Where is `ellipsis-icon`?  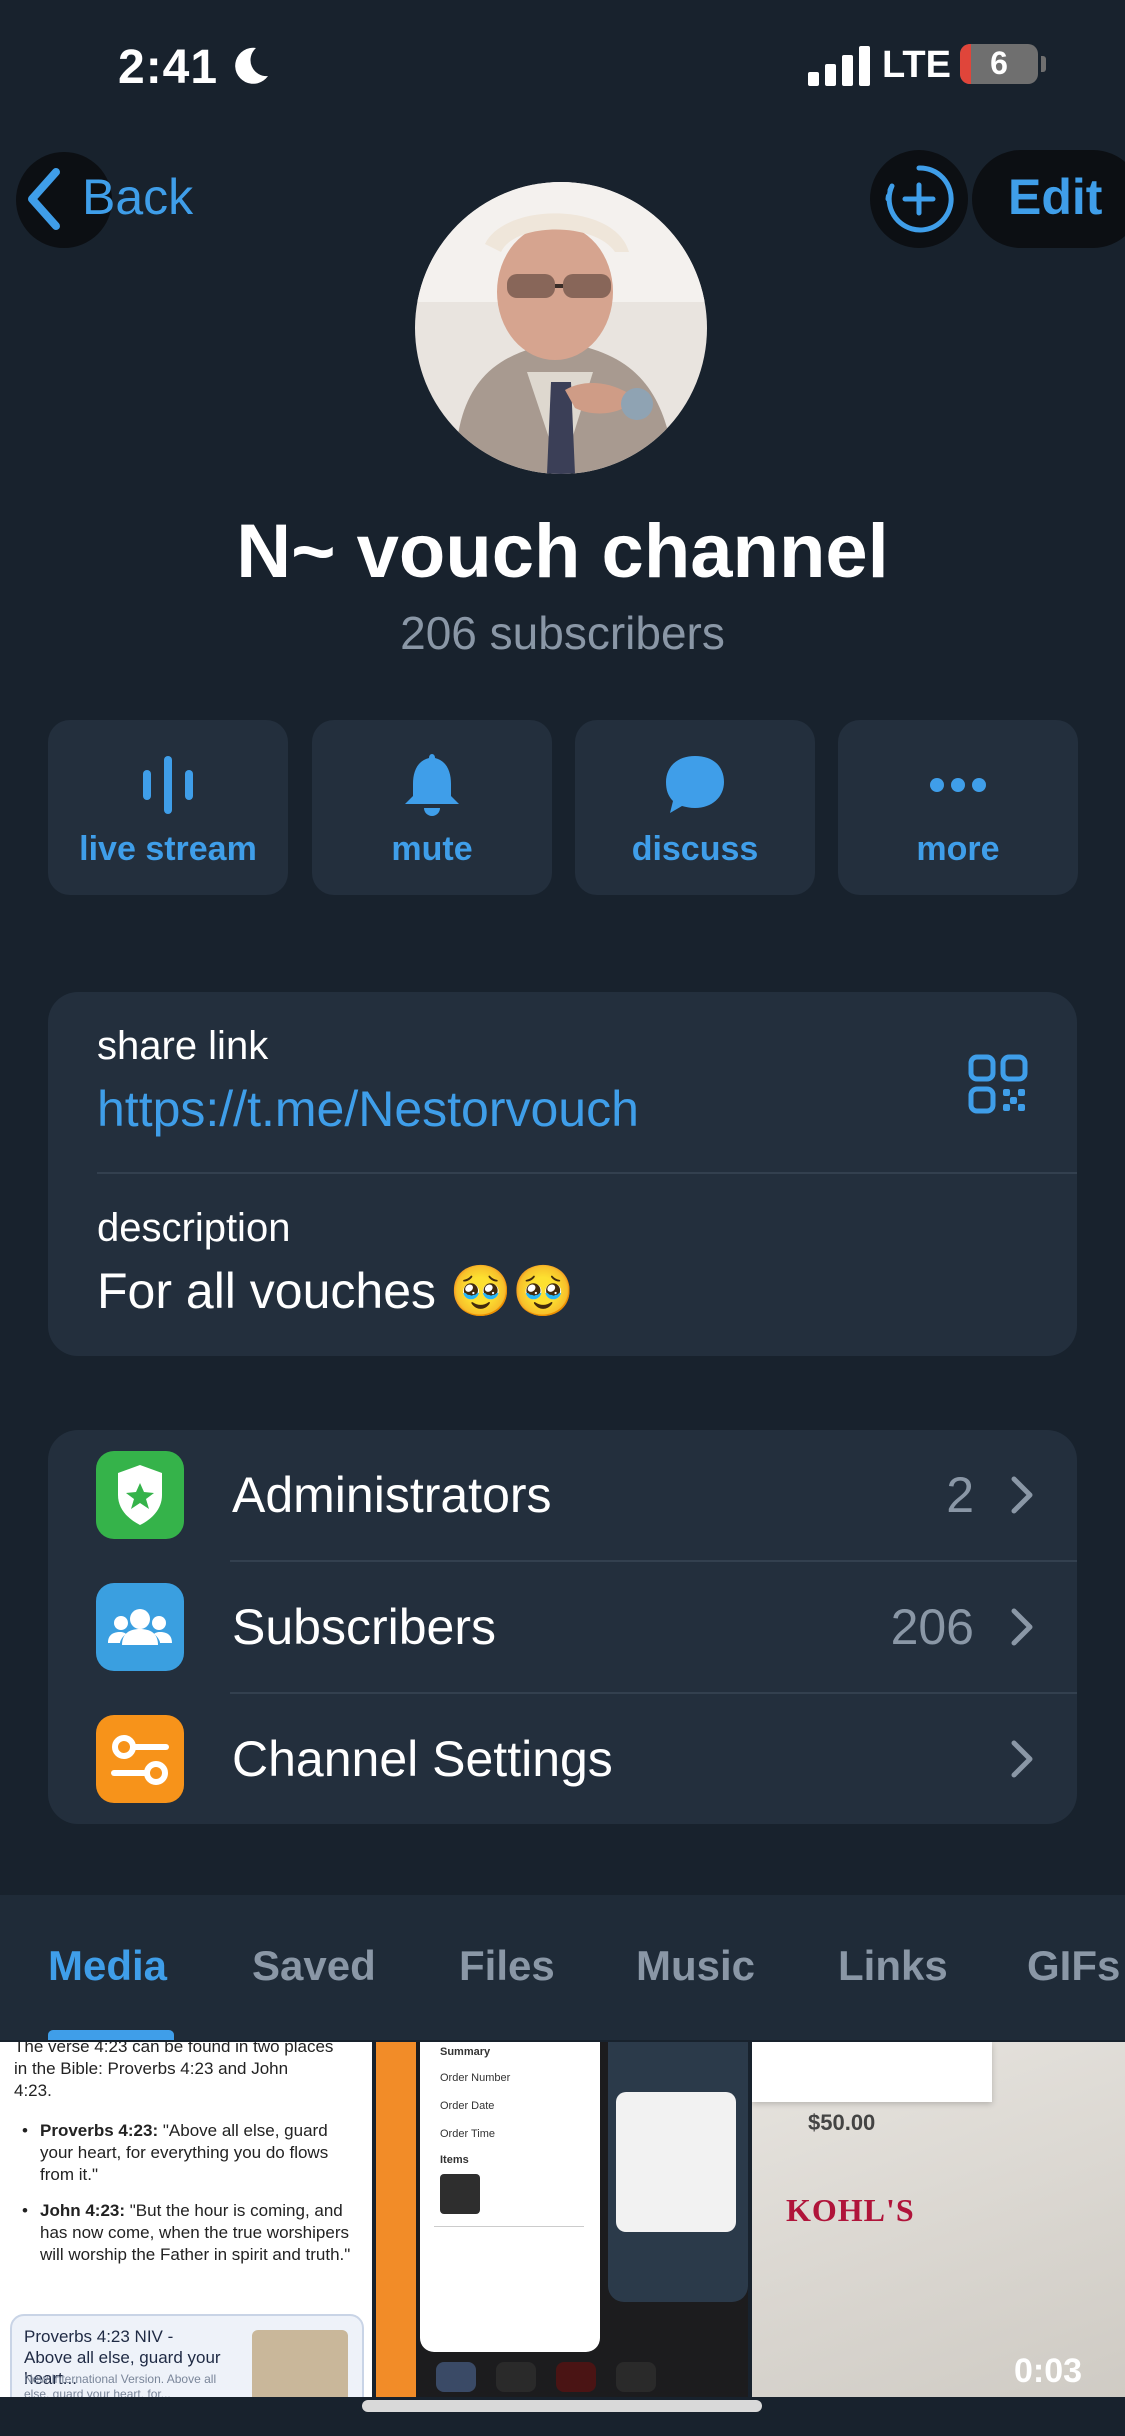
ellipsis-icon is located at coordinates (958, 785).